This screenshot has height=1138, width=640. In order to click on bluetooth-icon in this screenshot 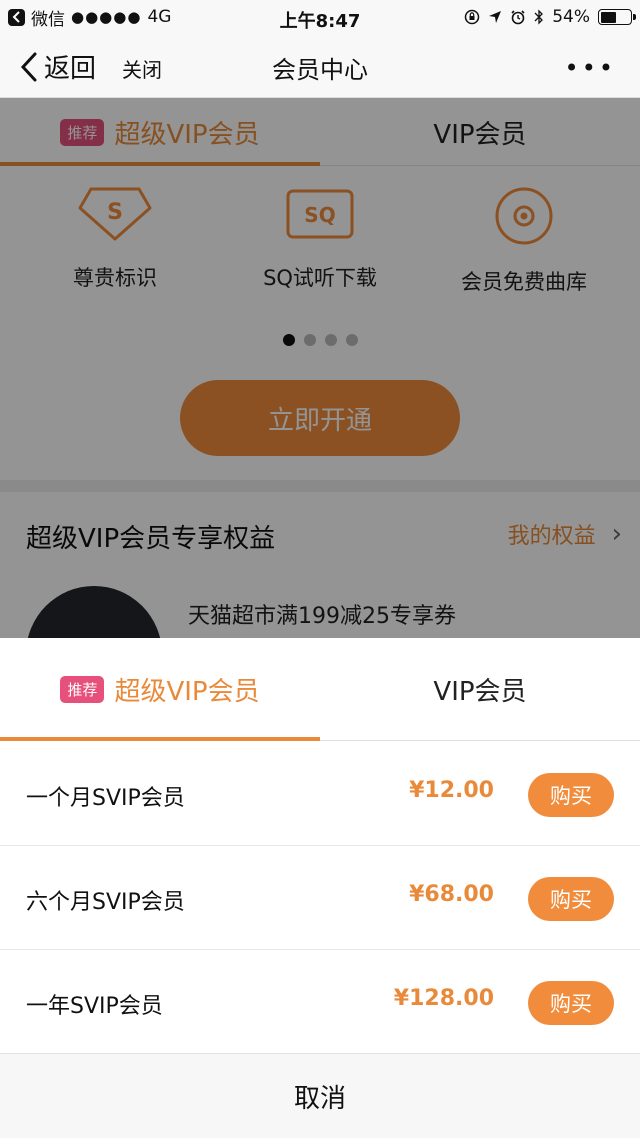, I will do `click(539, 17)`.